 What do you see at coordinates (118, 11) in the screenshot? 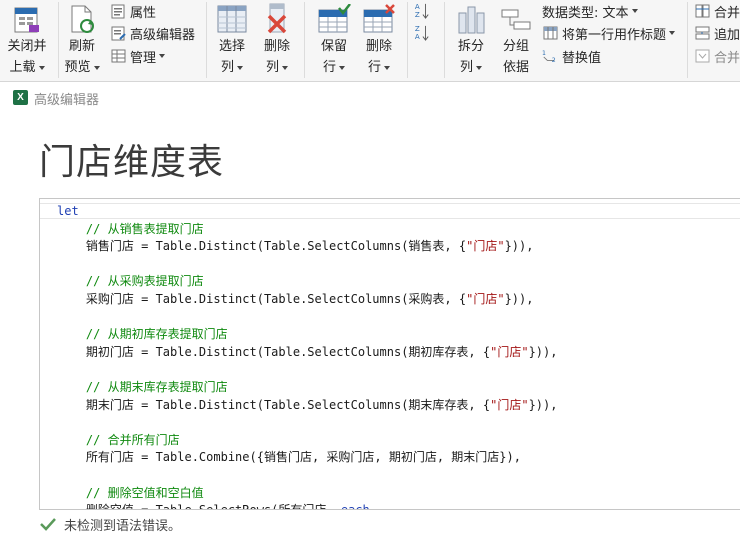
I see `properties-icon` at bounding box center [118, 11].